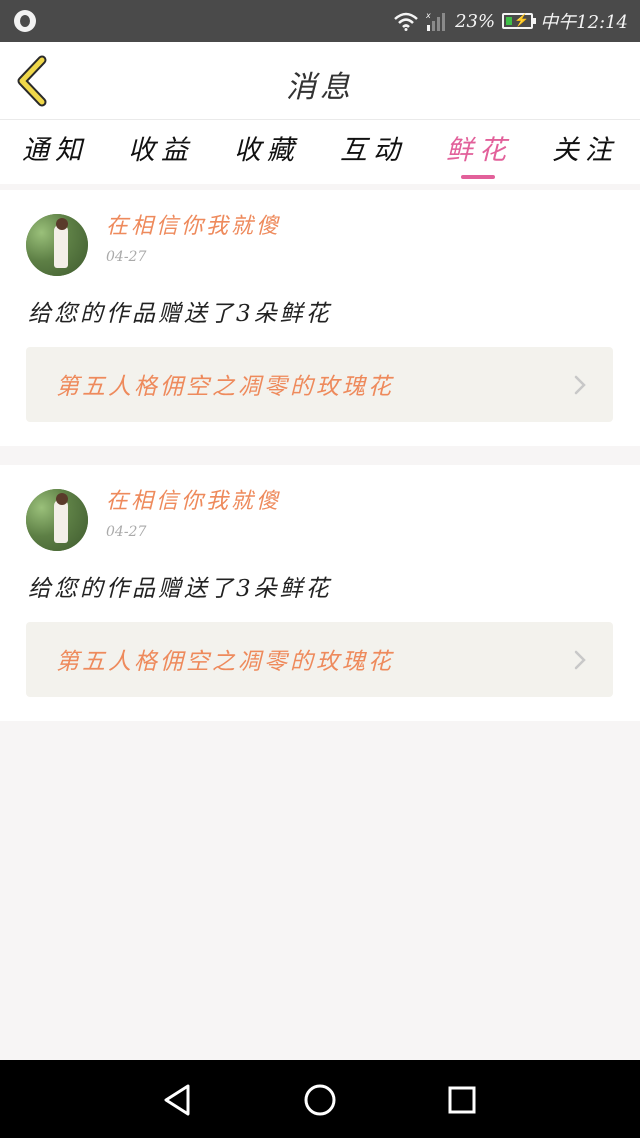 The width and height of the screenshot is (640, 1138). What do you see at coordinates (475, 21) in the screenshot?
I see `battery-percent: 23%` at bounding box center [475, 21].